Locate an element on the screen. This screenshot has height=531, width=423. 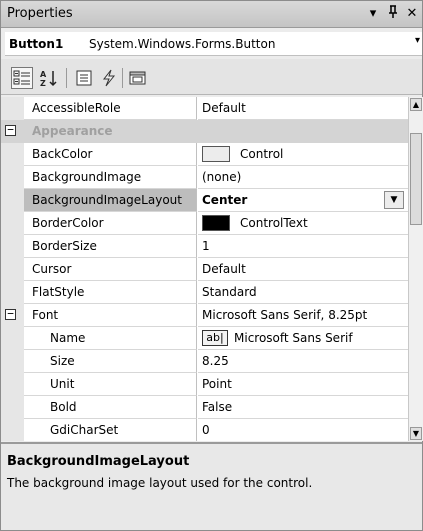
property-value: Microsoft Sans Serif, 8.25pt is located at coordinates (303, 315).